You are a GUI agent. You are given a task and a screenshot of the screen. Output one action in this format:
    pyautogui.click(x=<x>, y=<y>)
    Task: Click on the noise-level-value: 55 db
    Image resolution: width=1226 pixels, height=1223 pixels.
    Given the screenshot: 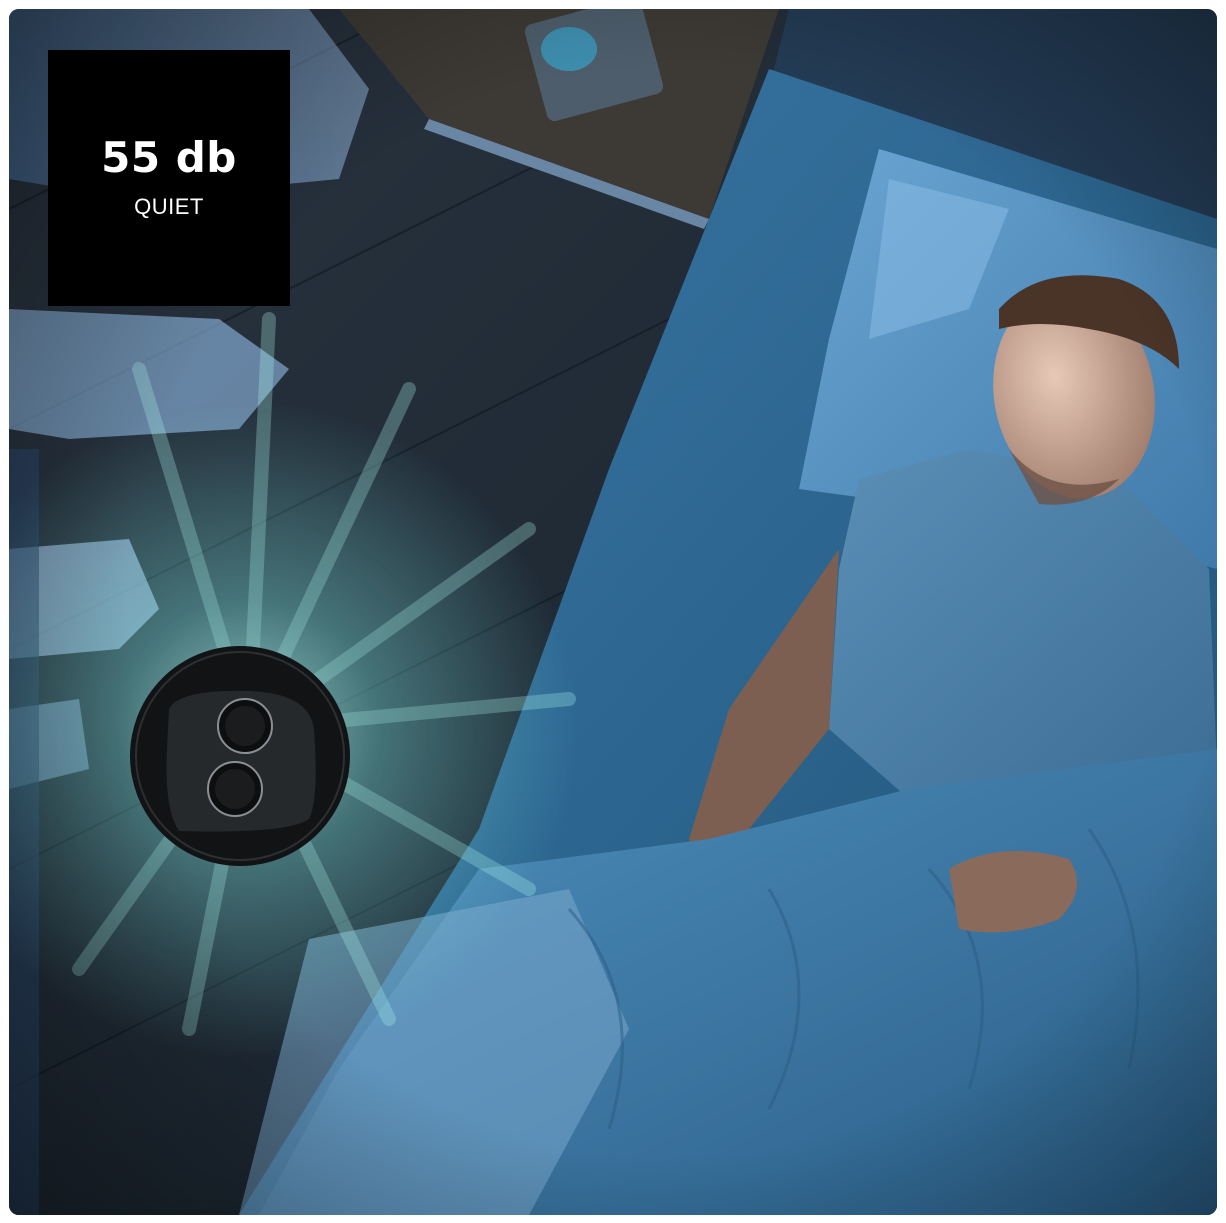 What is the action you would take?
    pyautogui.click(x=169, y=157)
    